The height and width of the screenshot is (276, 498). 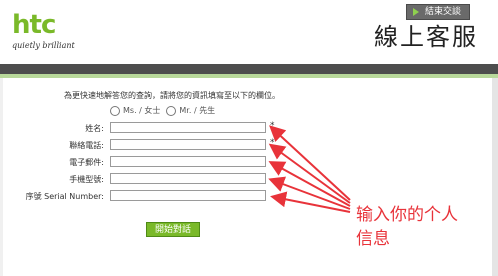 I want to click on annotation-line-1: 输入你的个人, so click(x=407, y=215).